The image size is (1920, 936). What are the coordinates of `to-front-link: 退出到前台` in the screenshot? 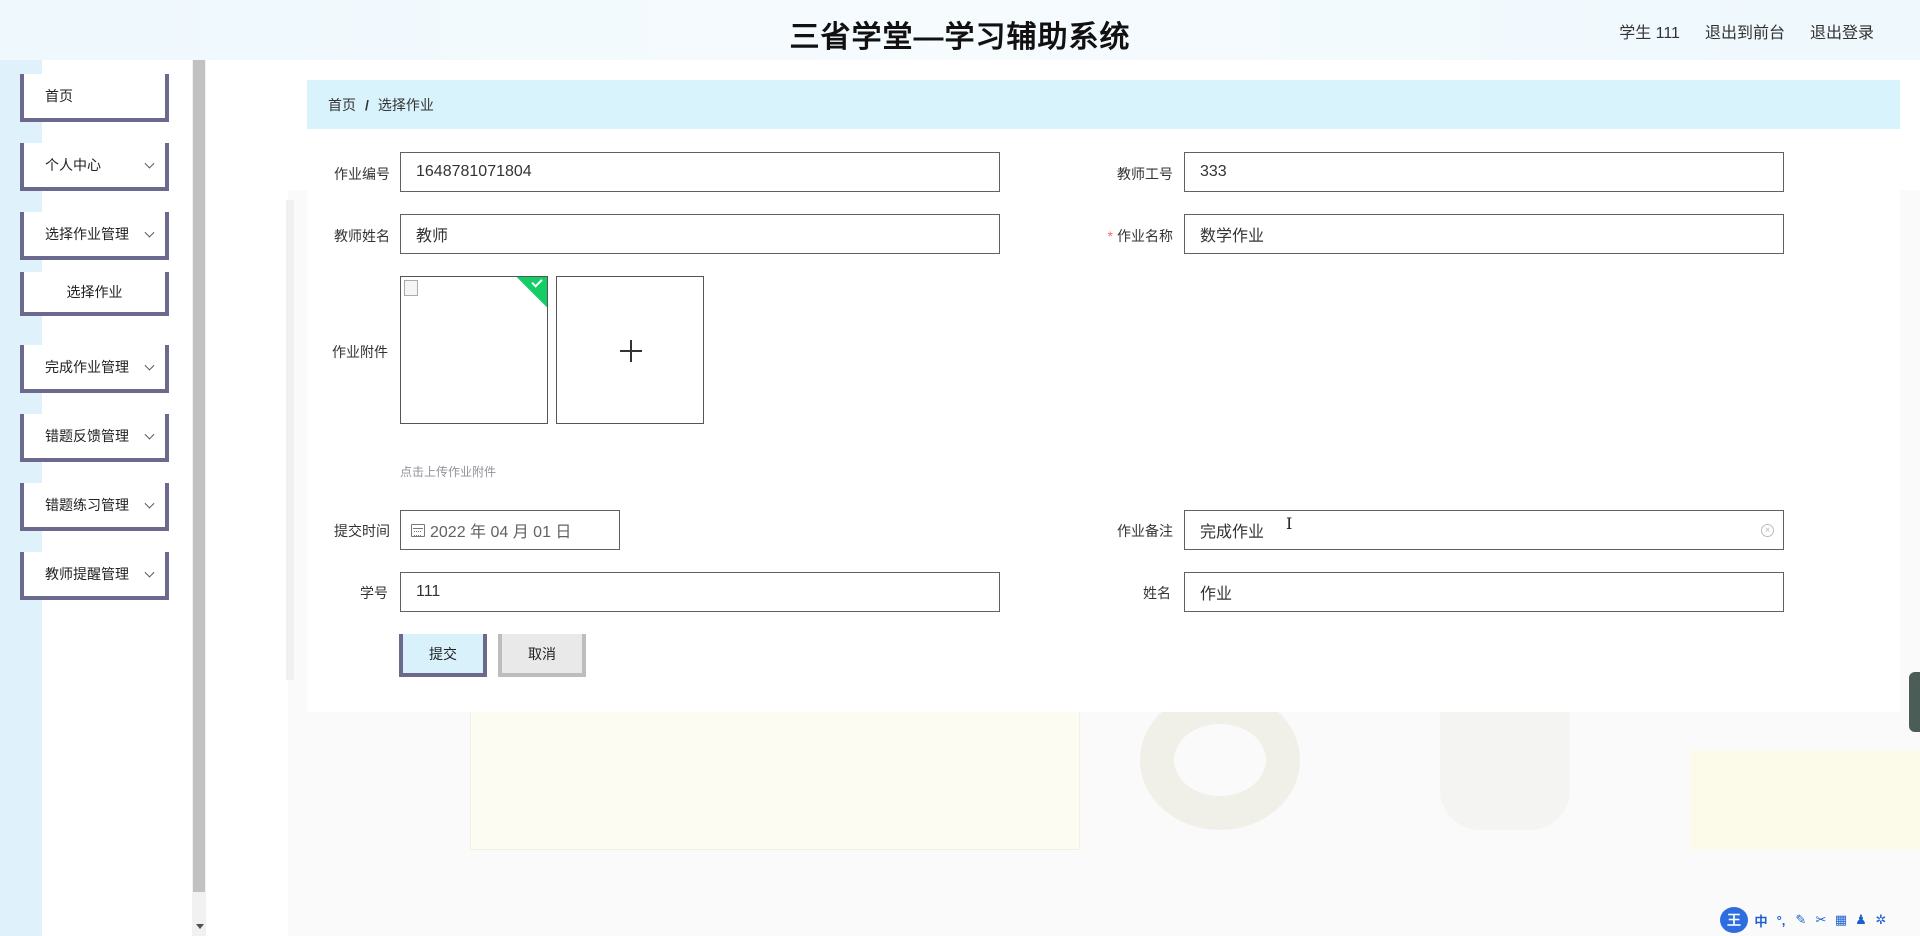 It's located at (1745, 31).